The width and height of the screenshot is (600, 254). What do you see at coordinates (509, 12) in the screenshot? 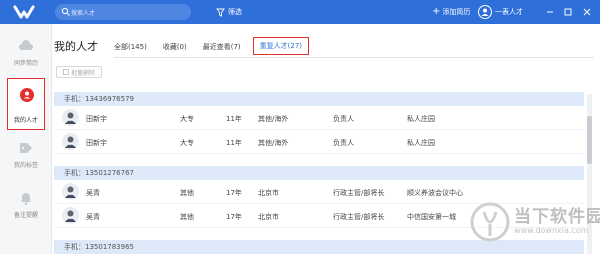
I see `user-name: 一表人才` at bounding box center [509, 12].